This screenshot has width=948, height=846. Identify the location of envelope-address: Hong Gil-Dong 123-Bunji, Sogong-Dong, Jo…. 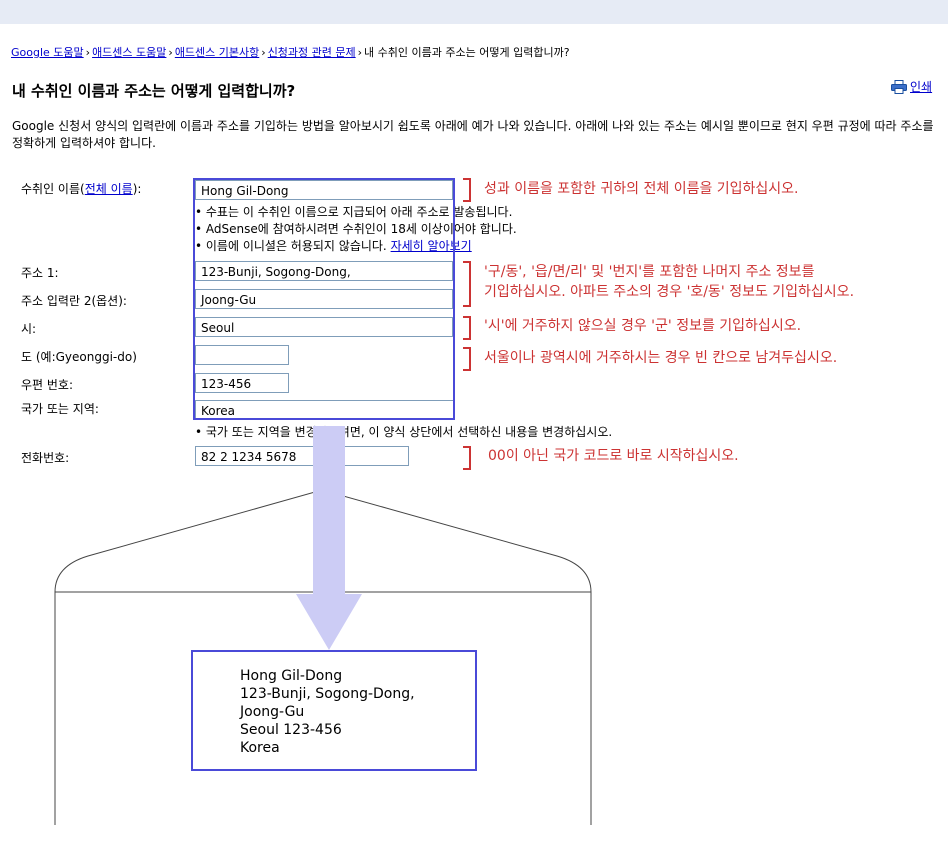
(327, 712).